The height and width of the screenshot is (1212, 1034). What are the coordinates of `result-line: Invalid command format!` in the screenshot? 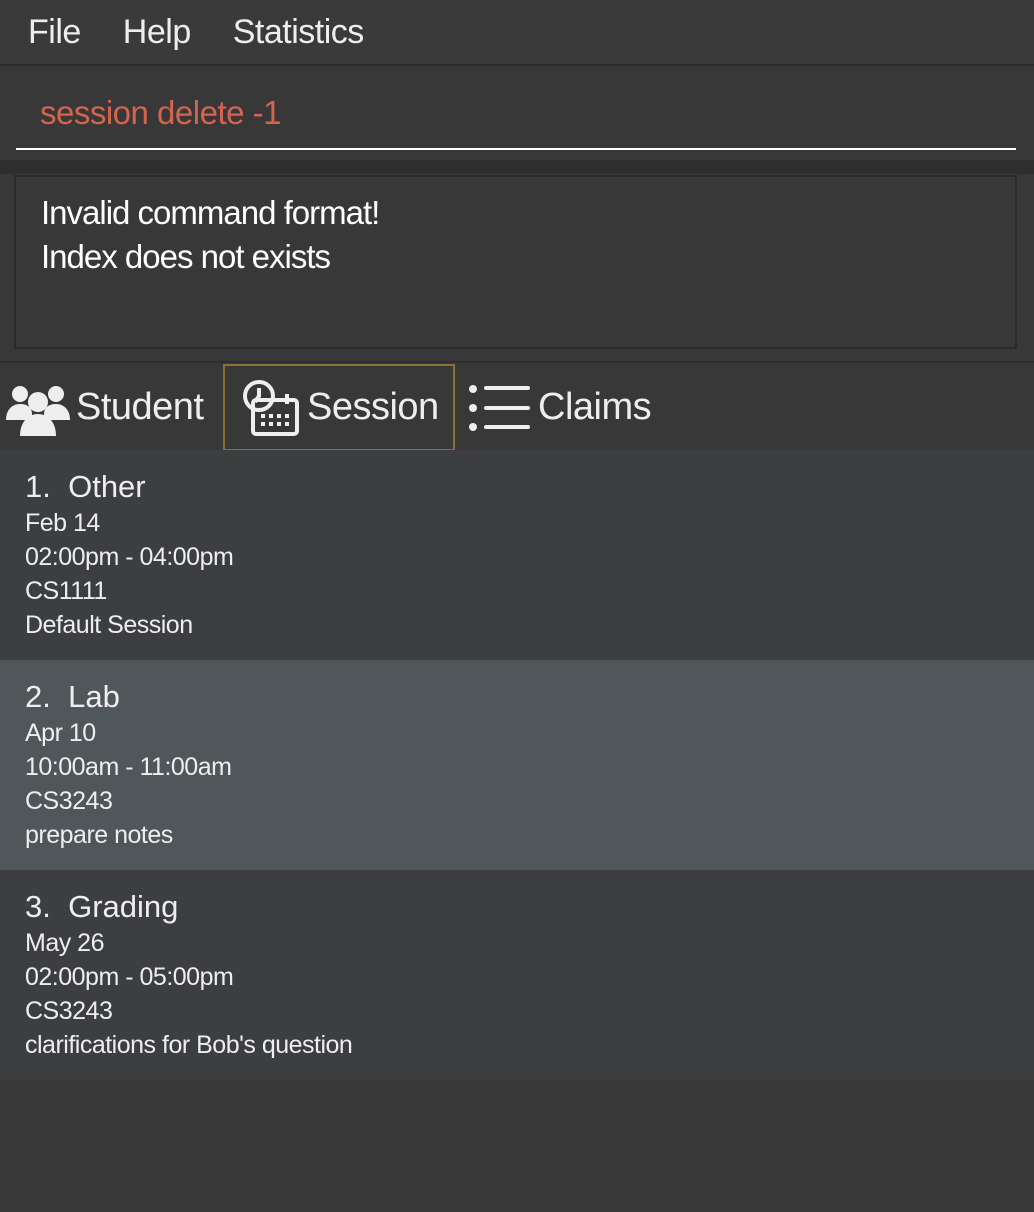 It's located at (210, 212).